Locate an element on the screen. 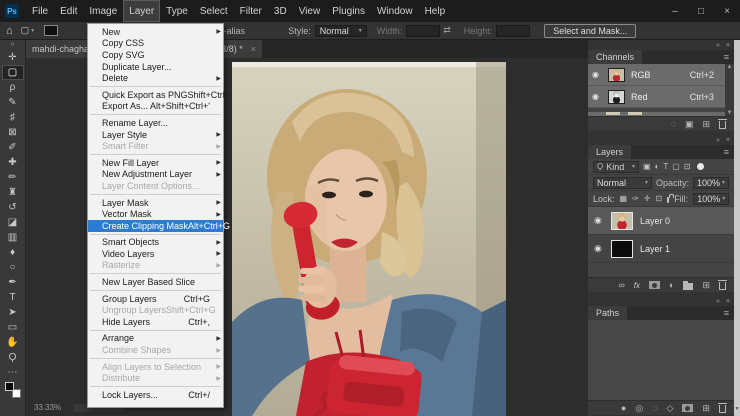  delete-path-icon is located at coordinates (722, 408).